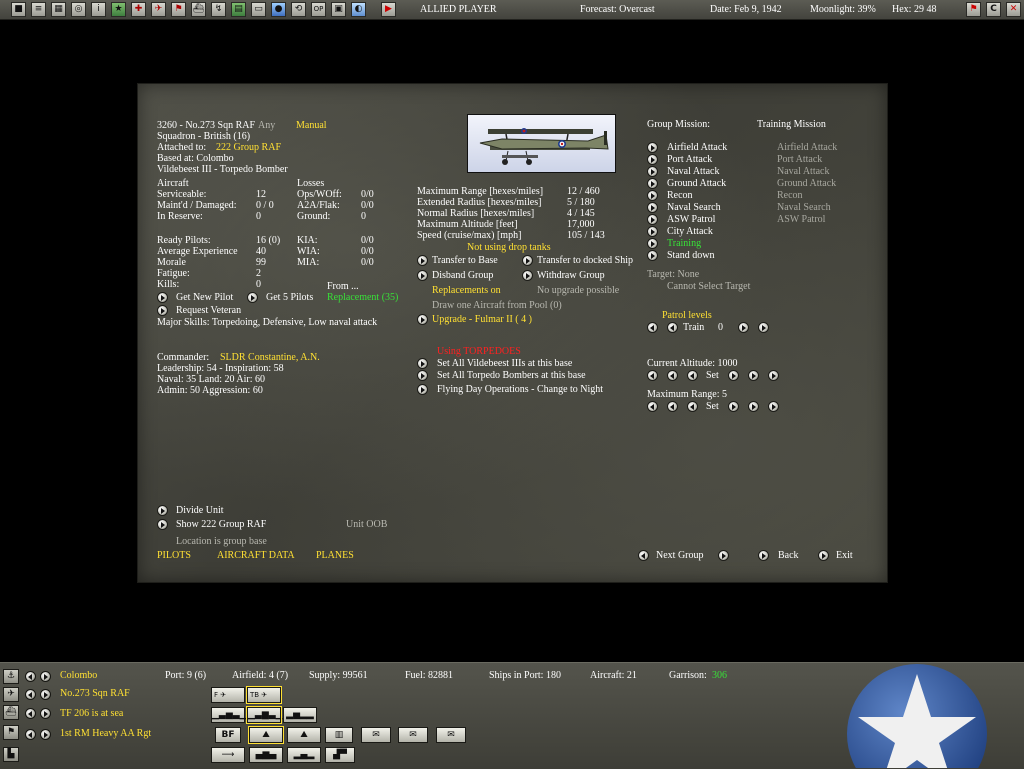 Image resolution: width=1024 pixels, height=769 pixels. What do you see at coordinates (680, 196) in the screenshot?
I see `mission-recon: Recon` at bounding box center [680, 196].